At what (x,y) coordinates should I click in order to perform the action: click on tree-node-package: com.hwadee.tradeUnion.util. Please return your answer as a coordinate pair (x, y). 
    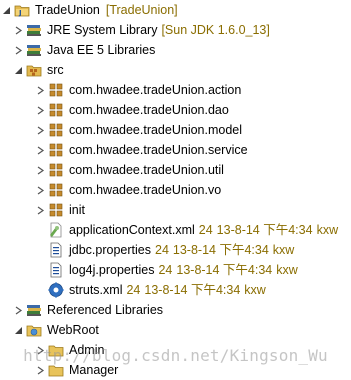
    Looking at the image, I should click on (130, 170).